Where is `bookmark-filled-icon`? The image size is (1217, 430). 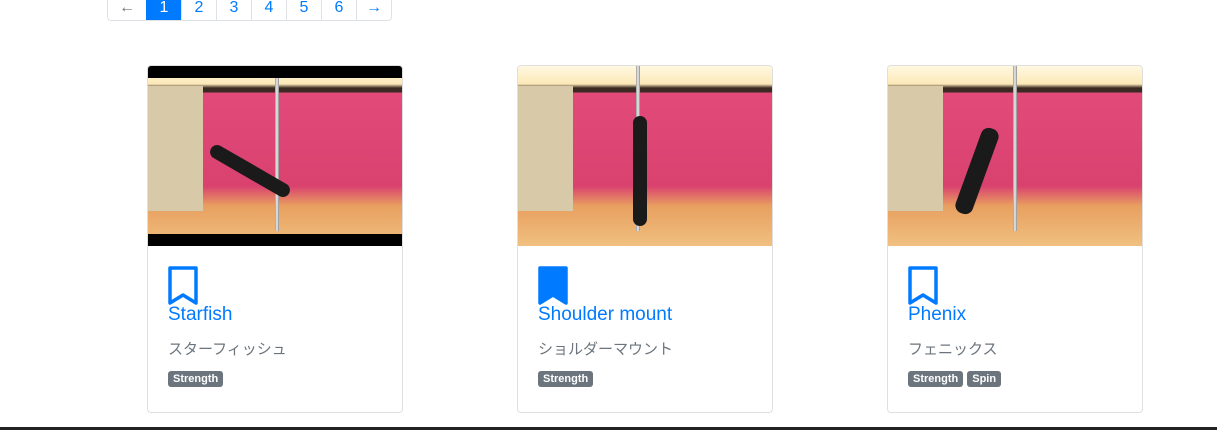 bookmark-filled-icon is located at coordinates (553, 286).